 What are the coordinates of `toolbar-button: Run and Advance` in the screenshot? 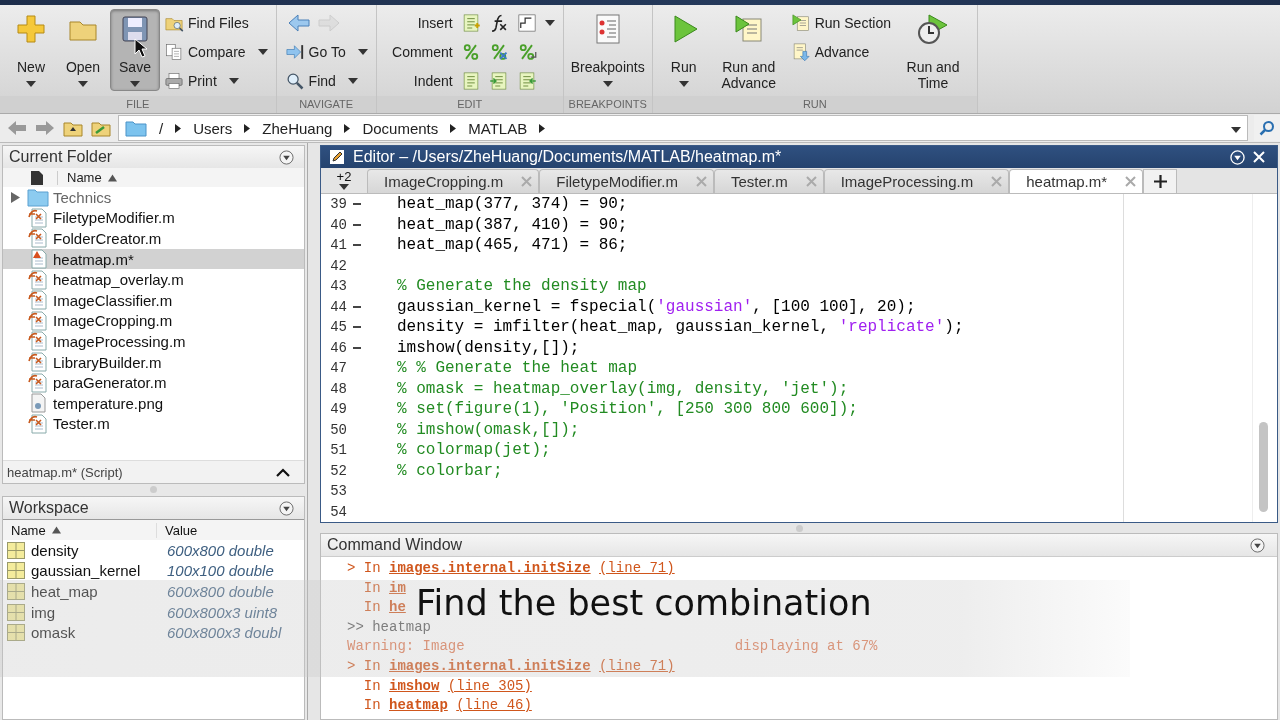 It's located at (748, 52).